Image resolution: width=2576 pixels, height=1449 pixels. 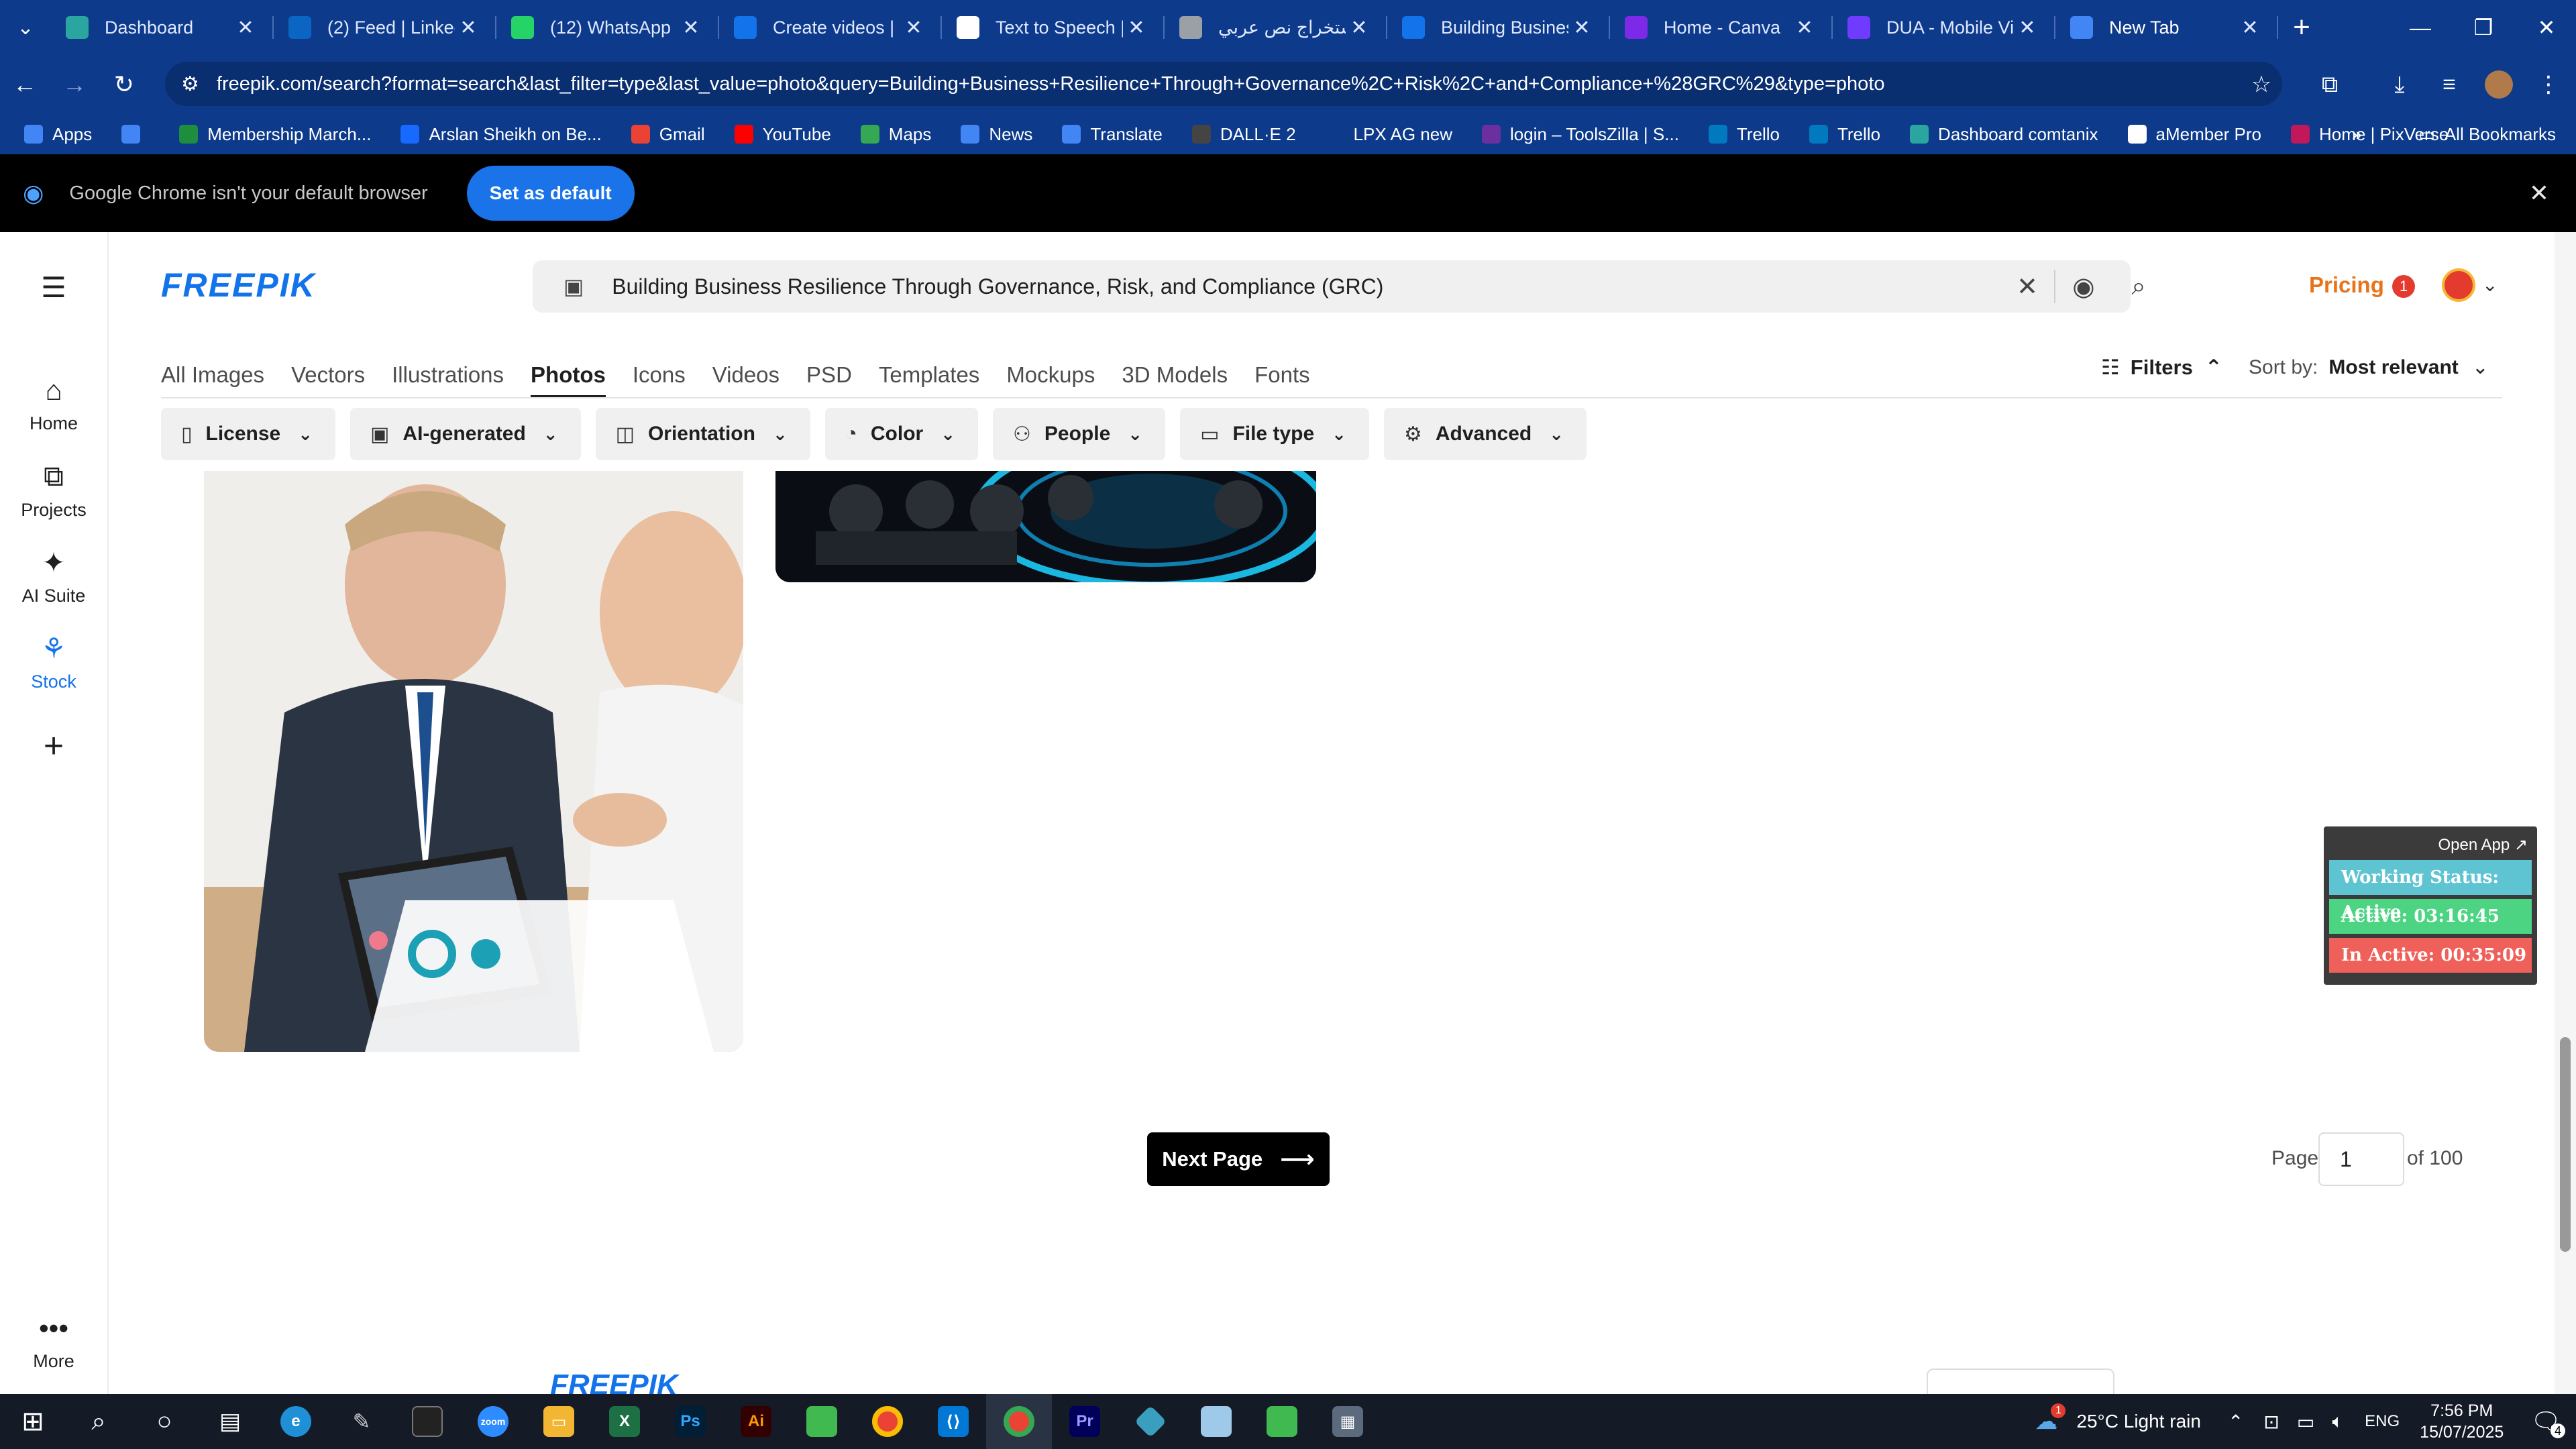 I want to click on notification-badge: 1, so click(x=2403, y=286).